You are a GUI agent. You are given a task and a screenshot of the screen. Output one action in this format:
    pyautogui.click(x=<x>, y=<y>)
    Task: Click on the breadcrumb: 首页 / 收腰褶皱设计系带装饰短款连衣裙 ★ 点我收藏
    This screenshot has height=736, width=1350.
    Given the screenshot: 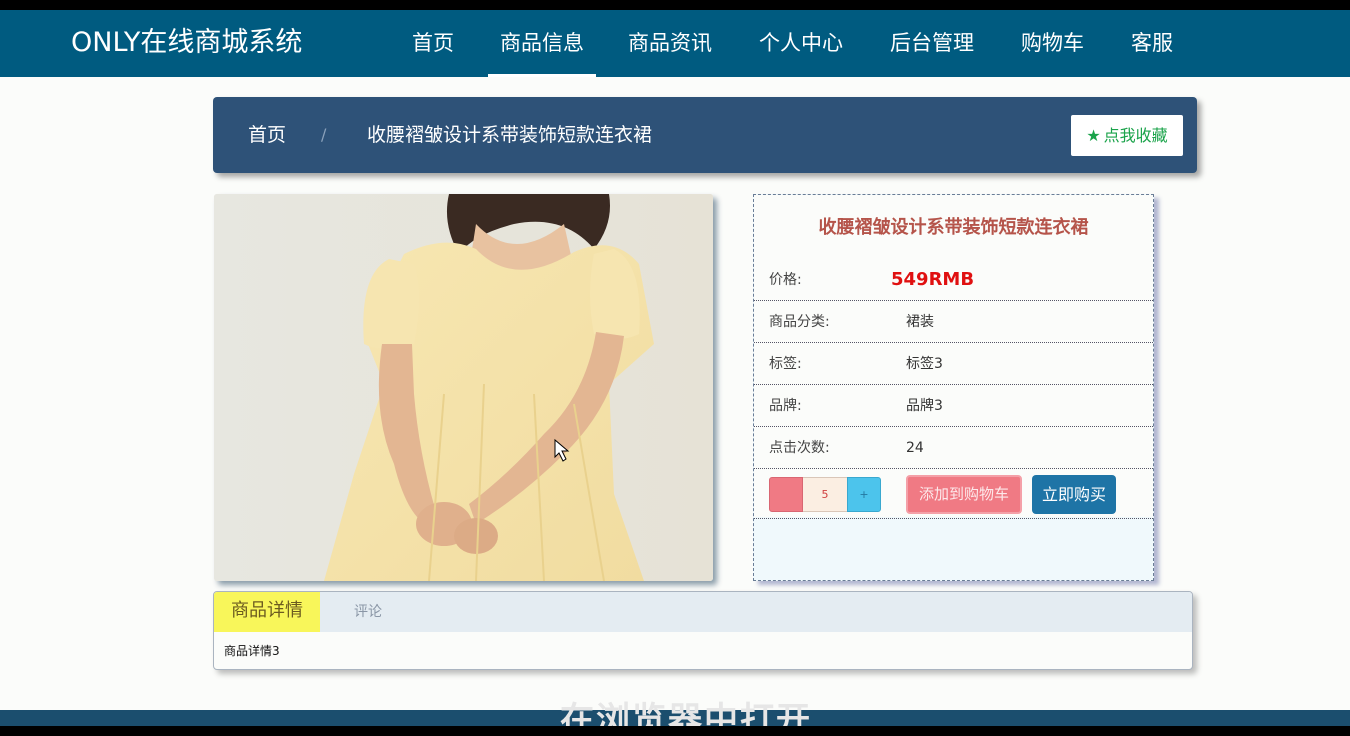 What is the action you would take?
    pyautogui.click(x=705, y=135)
    